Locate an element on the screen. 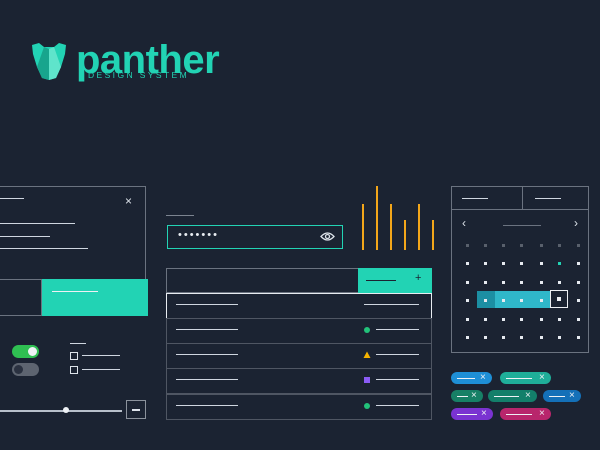 The image size is (600, 450). calendar-tab-month is located at coordinates (487, 198).